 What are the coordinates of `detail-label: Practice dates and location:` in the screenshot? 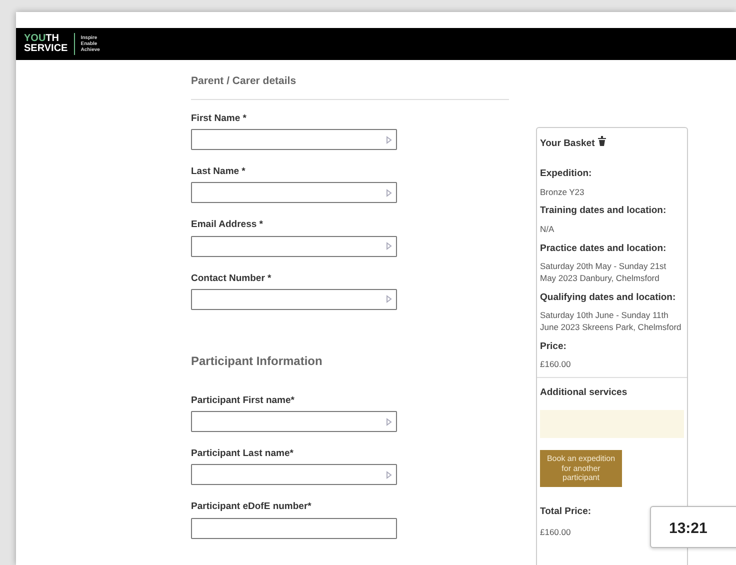 It's located at (604, 249).